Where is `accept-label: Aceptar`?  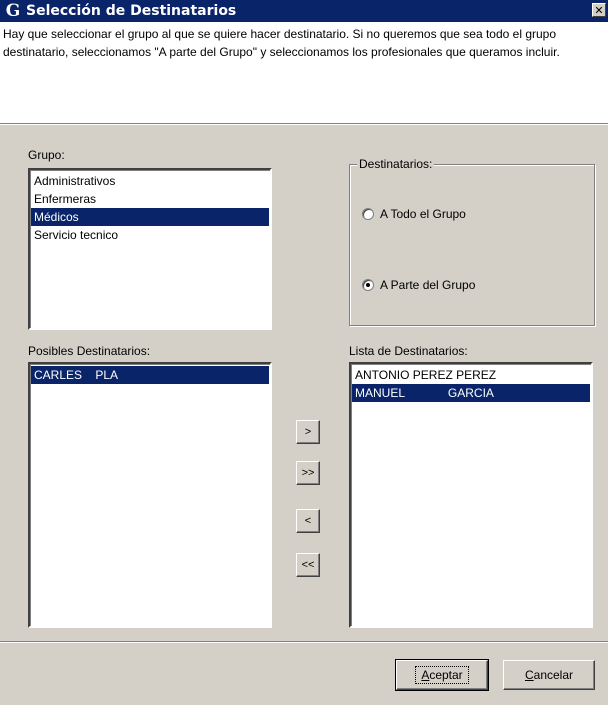 accept-label: Aceptar is located at coordinates (442, 675).